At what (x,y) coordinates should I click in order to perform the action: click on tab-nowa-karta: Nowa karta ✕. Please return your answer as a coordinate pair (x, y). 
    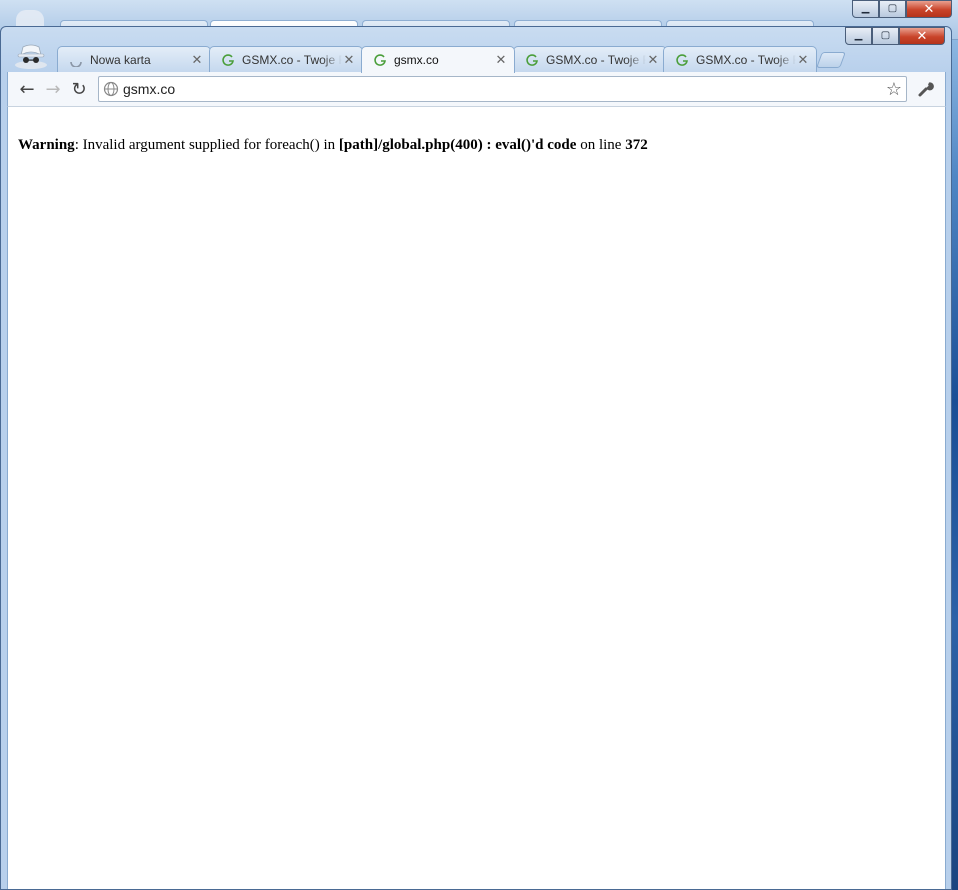
    Looking at the image, I should click on (134, 59).